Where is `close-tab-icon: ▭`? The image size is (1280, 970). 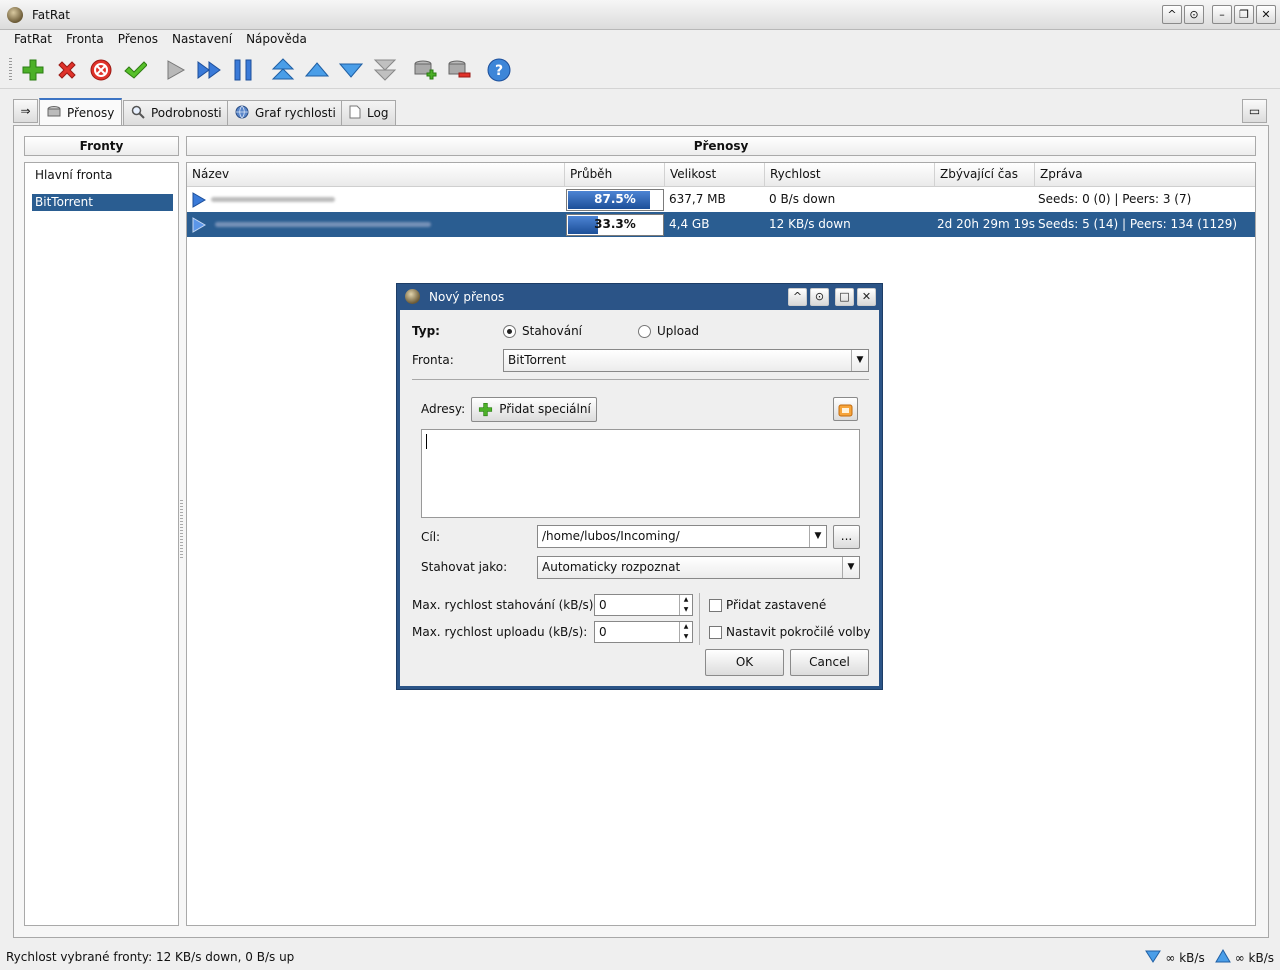 close-tab-icon: ▭ is located at coordinates (1254, 111).